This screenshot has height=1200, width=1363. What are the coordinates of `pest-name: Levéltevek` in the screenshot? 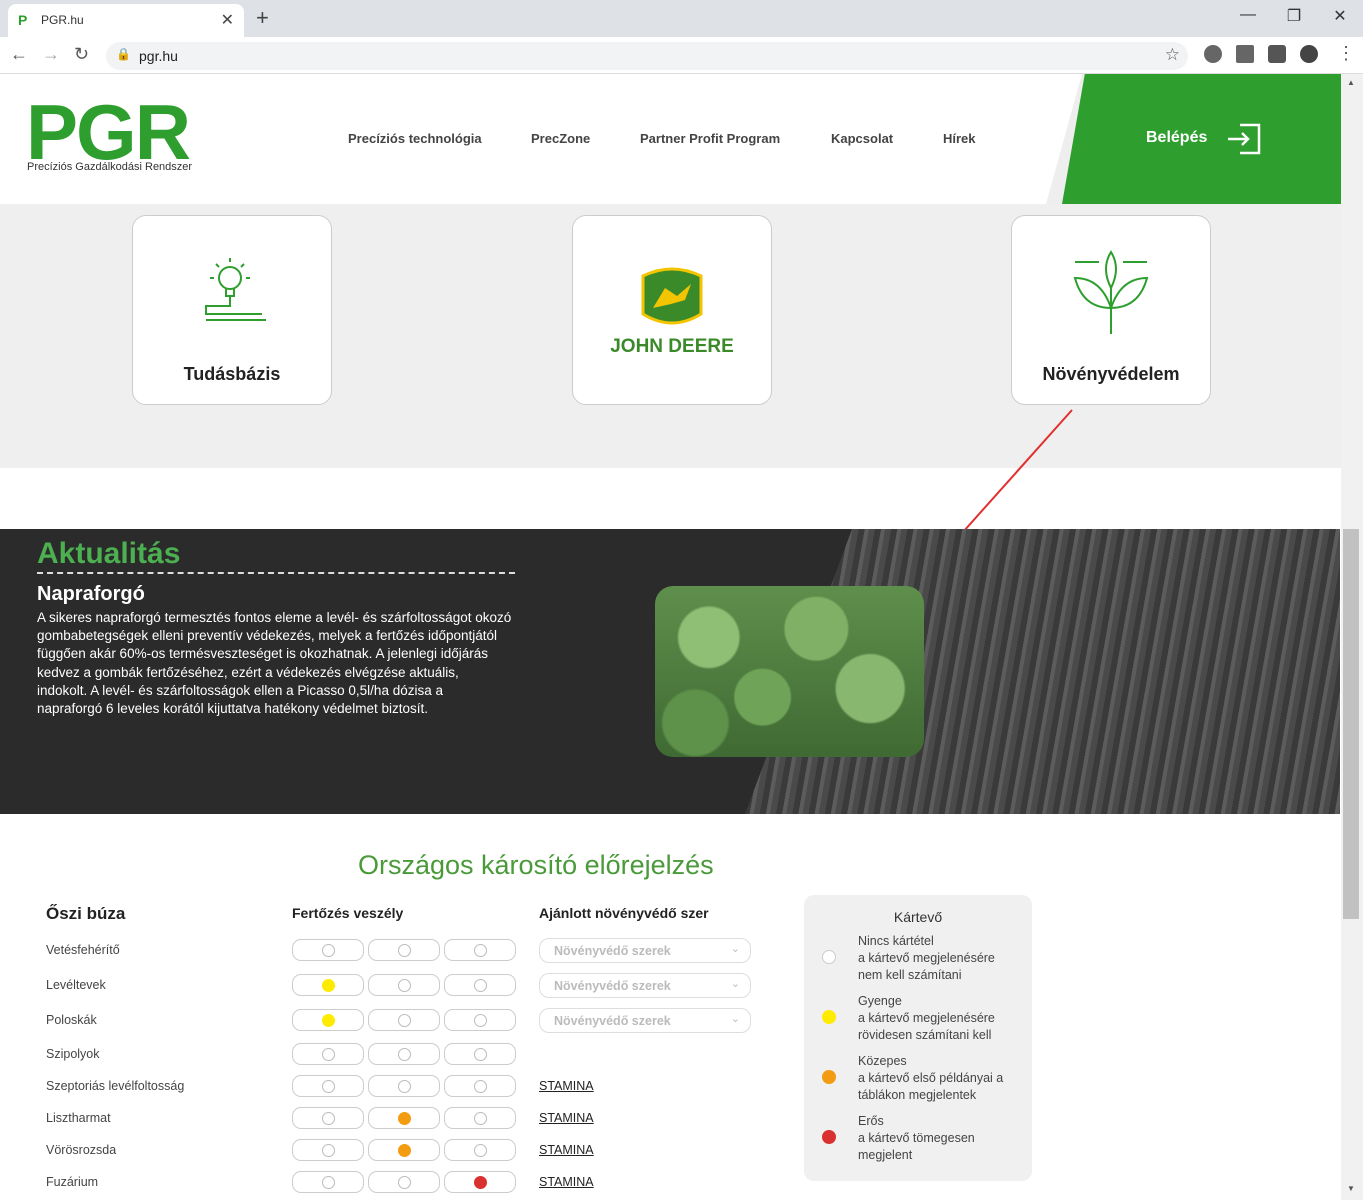 It's located at (76, 985).